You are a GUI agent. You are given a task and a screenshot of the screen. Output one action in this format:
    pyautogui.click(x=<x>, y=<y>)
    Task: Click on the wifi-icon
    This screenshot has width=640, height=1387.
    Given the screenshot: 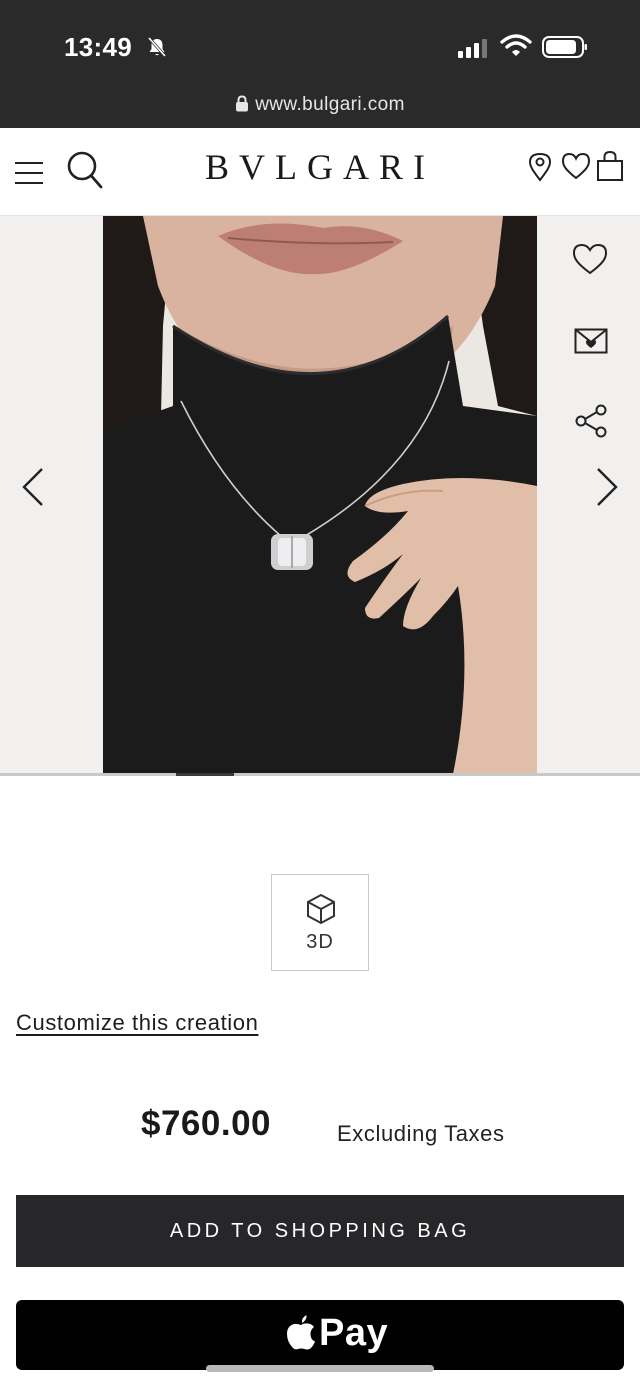 What is the action you would take?
    pyautogui.click(x=516, y=45)
    